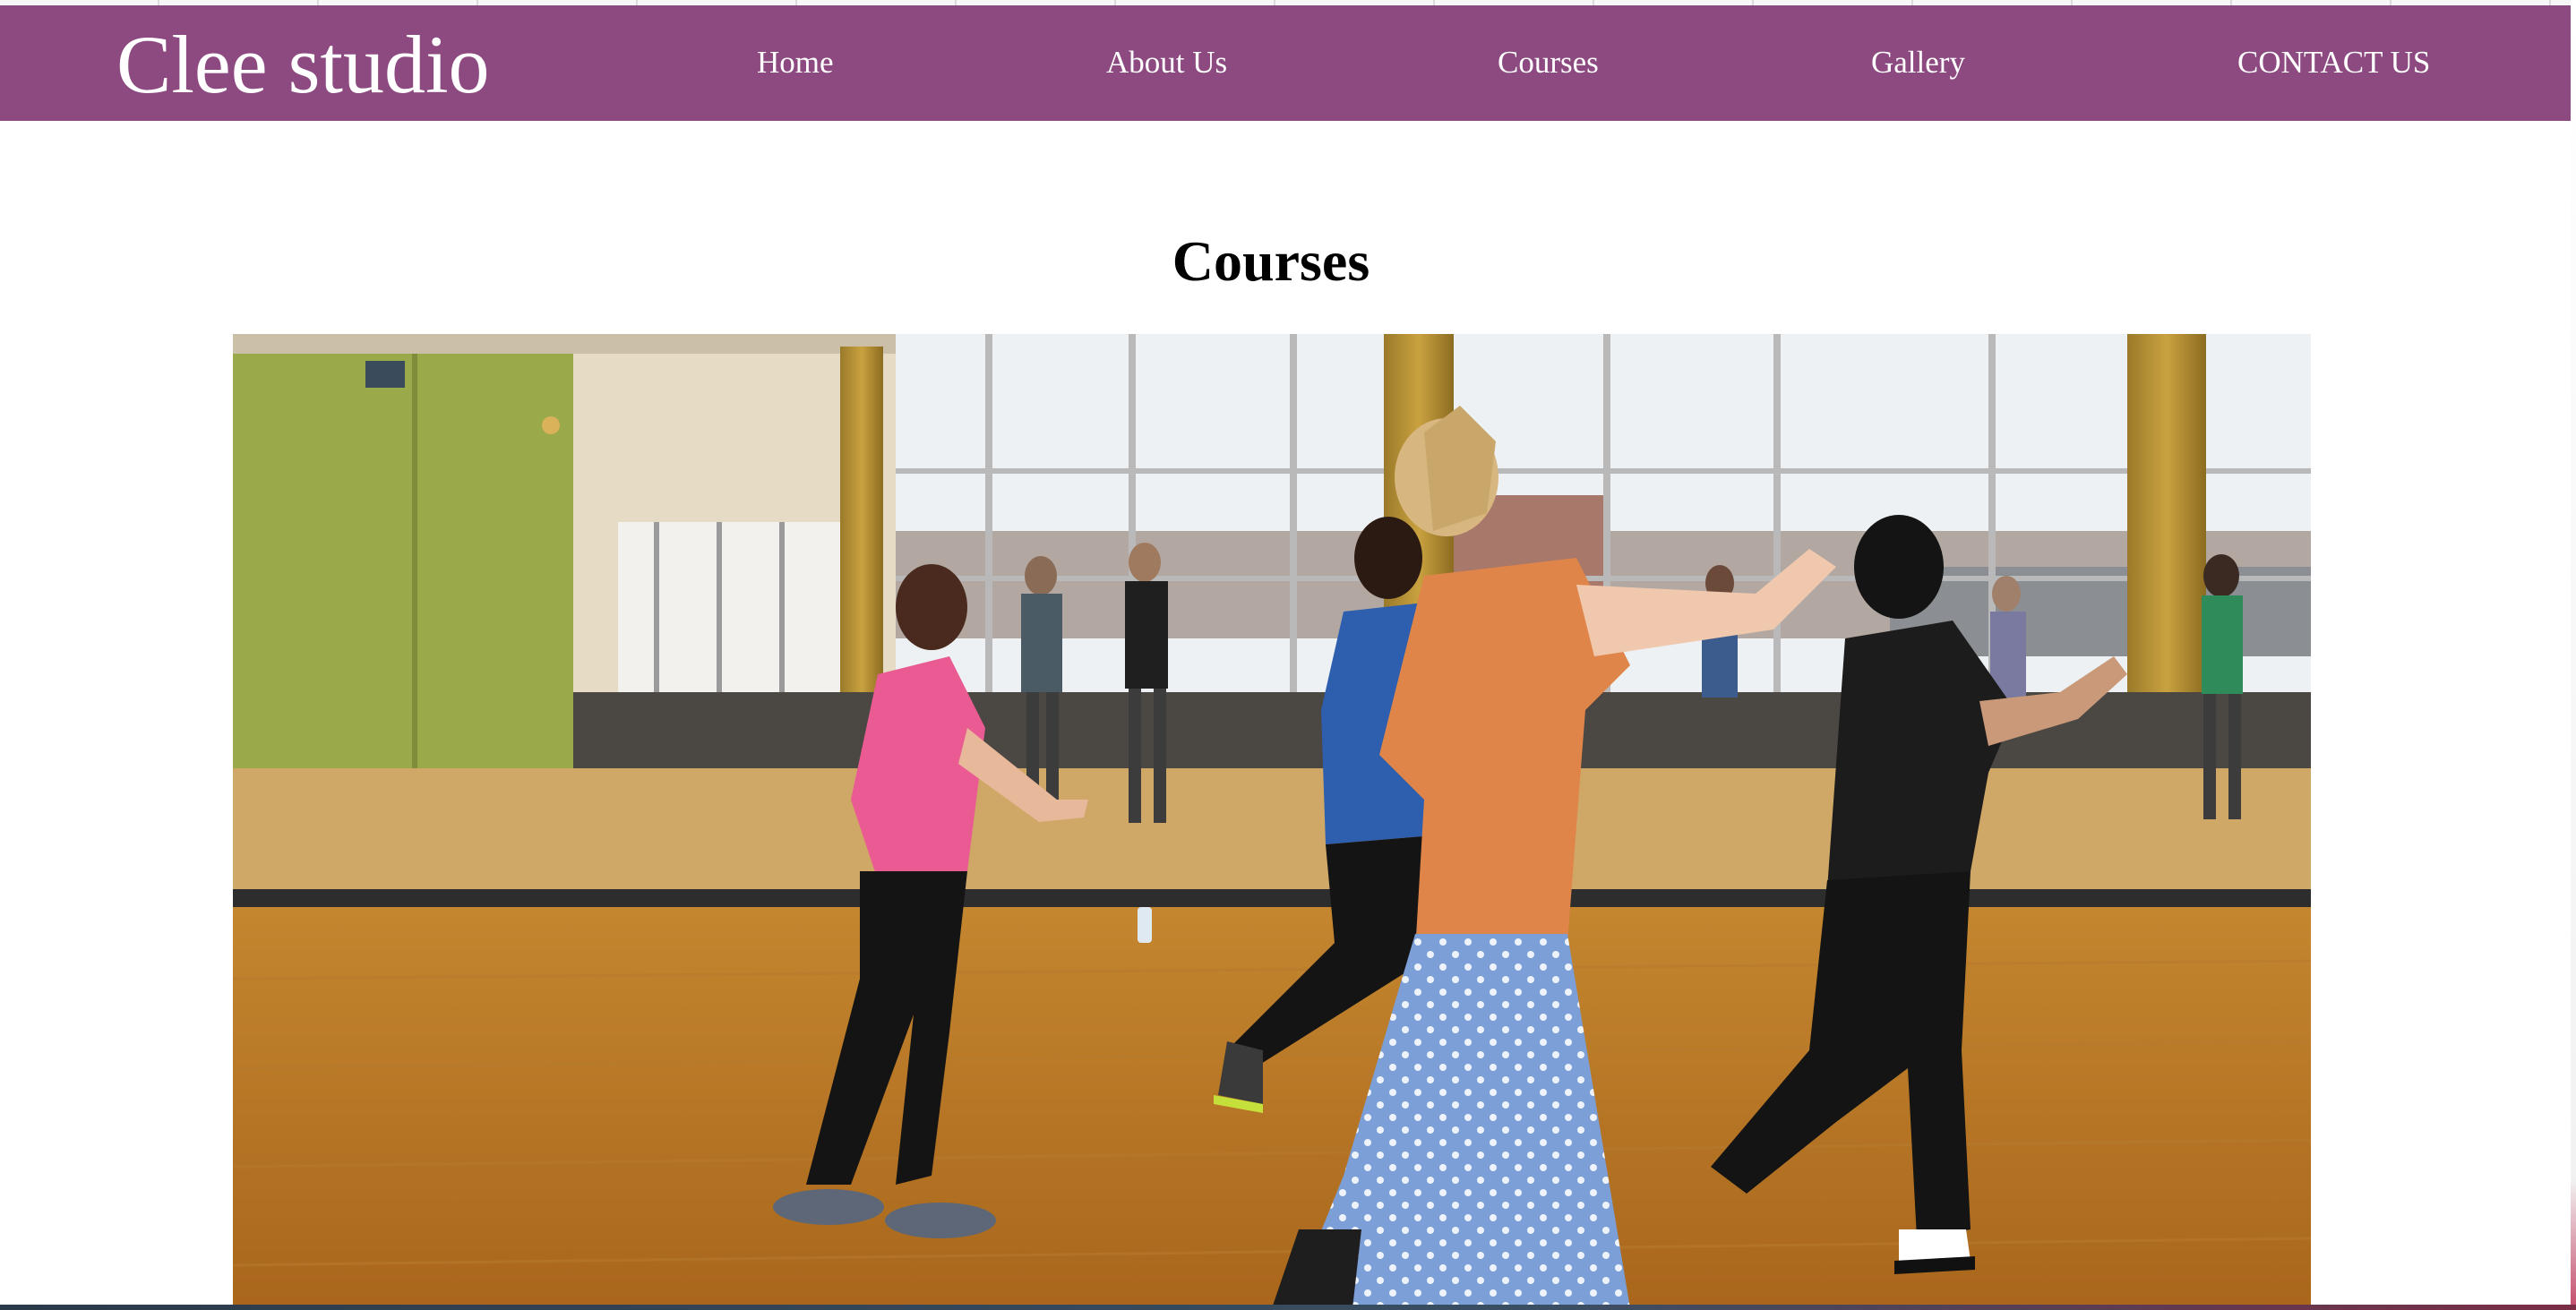 This screenshot has height=1310, width=2576. Describe the element at coordinates (303, 64) in the screenshot. I see `brand-logo: Clee studio` at that location.